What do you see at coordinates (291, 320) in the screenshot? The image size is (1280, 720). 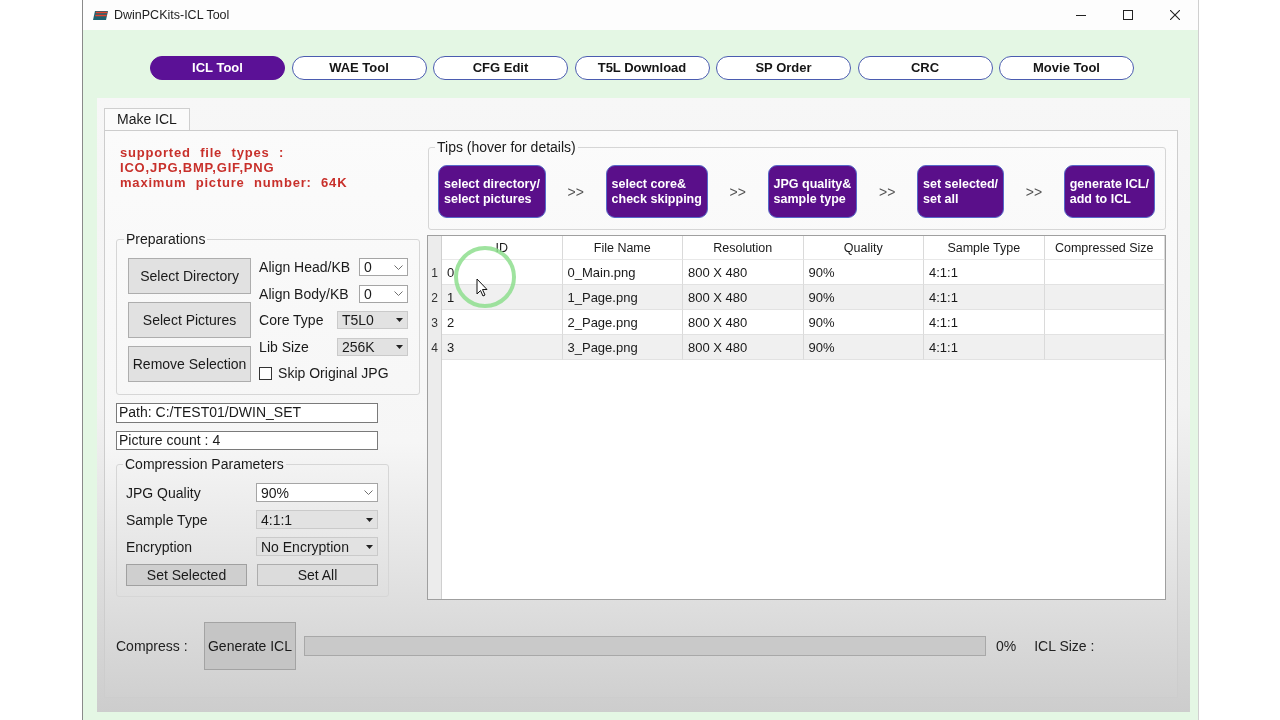 I see `option-label: Core Type` at bounding box center [291, 320].